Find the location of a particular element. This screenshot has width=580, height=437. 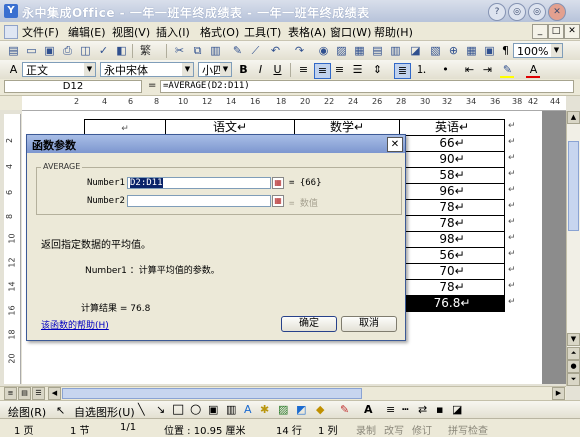

vertical-scrollbar: ▲ ▼ ⏶ ● ⏷ is located at coordinates (573, 248).